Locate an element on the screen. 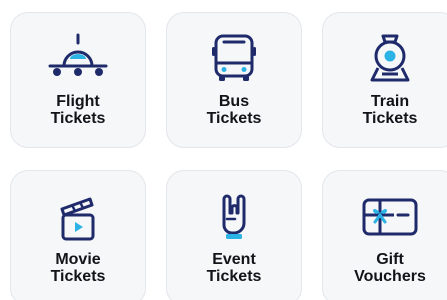 Image resolution: width=447 pixels, height=300 pixels. bus-tickets-tile: Bus Tickets is located at coordinates (234, 80).